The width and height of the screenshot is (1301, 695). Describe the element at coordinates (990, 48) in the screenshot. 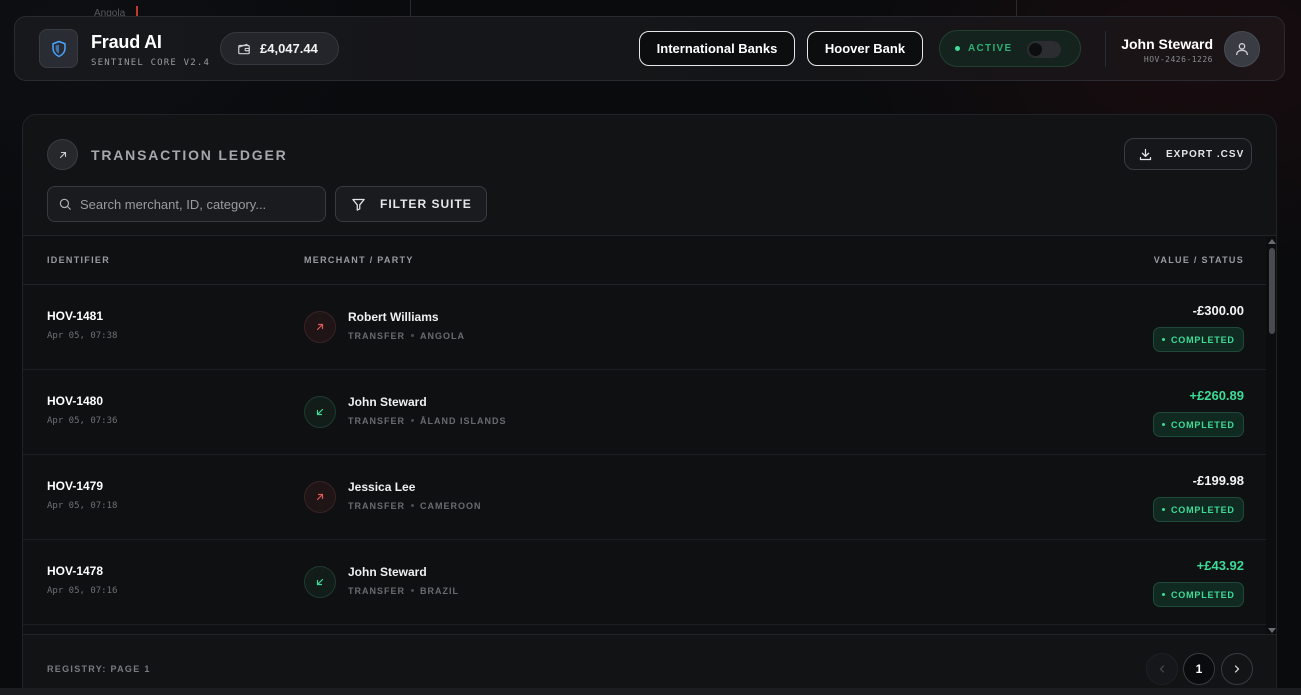

I see `status-text: ACTIVE` at that location.